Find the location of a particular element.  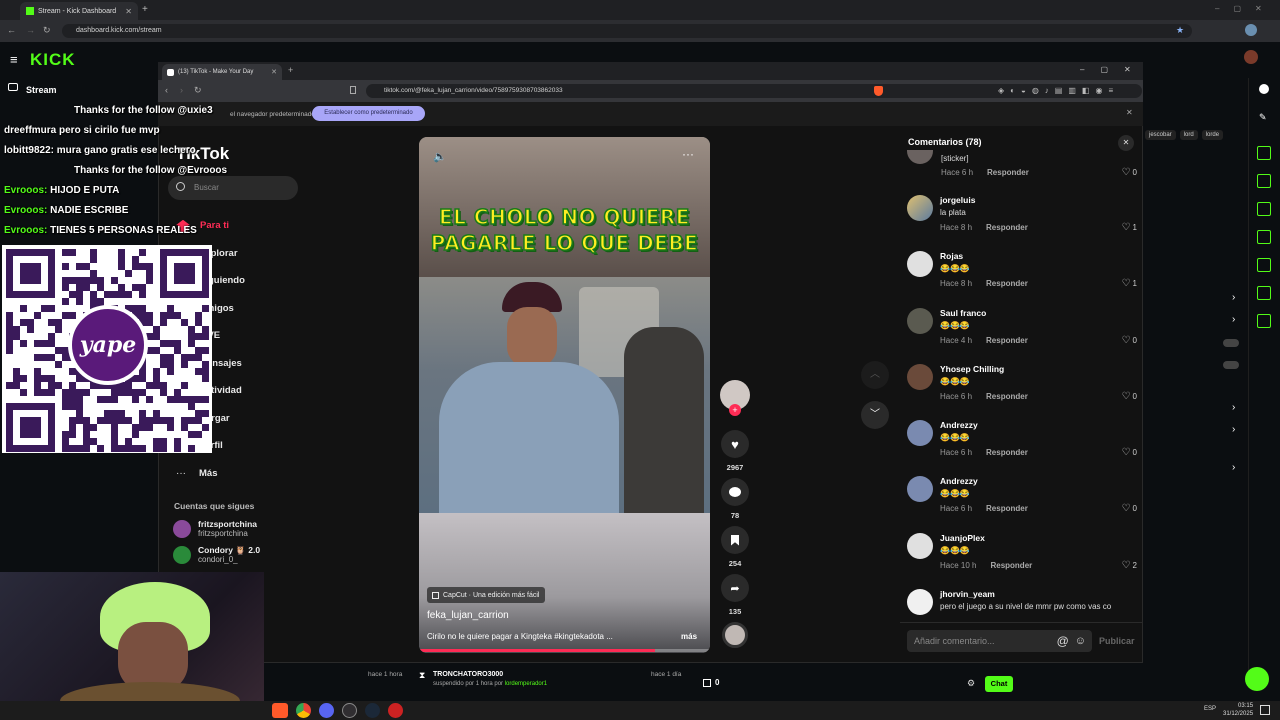

progress-track is located at coordinates (564, 650).